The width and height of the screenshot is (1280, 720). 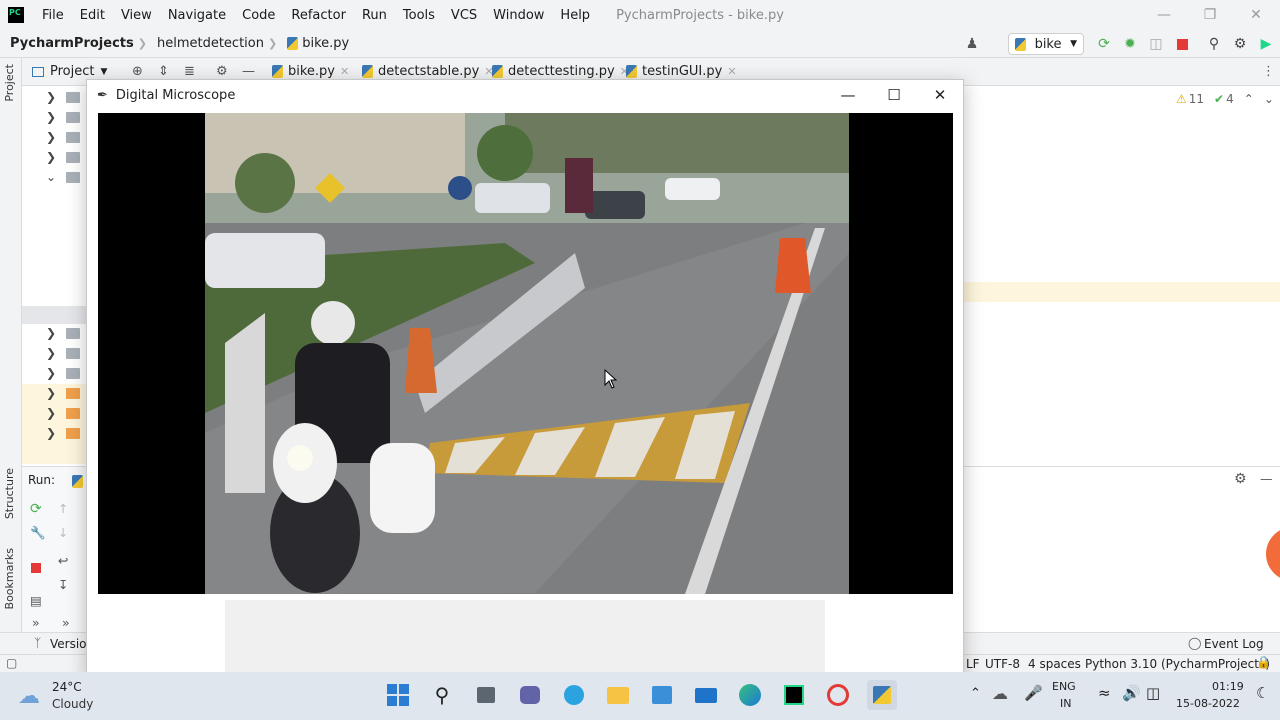 I want to click on run-output: ⚙ —, so click(x=1122, y=549).